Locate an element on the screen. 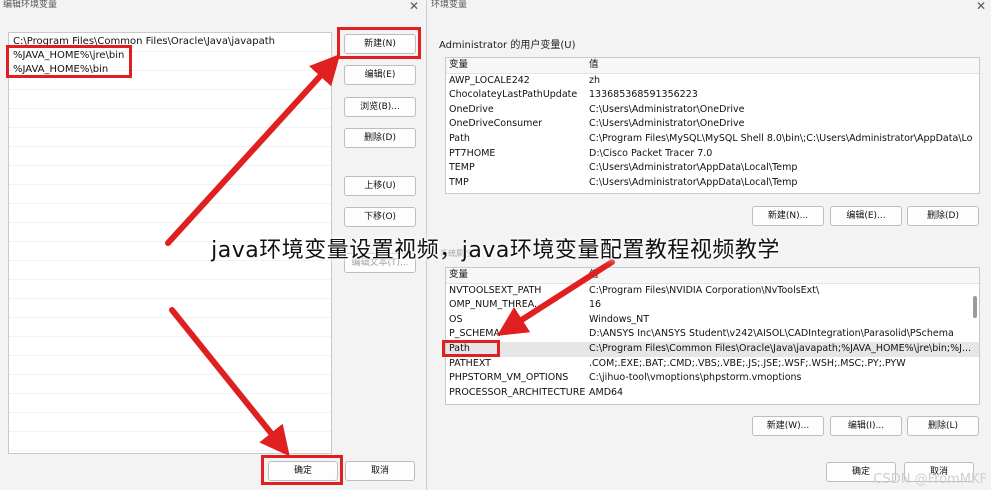 The image size is (991, 490). var-name: OneDriveConsumer is located at coordinates (496, 124).